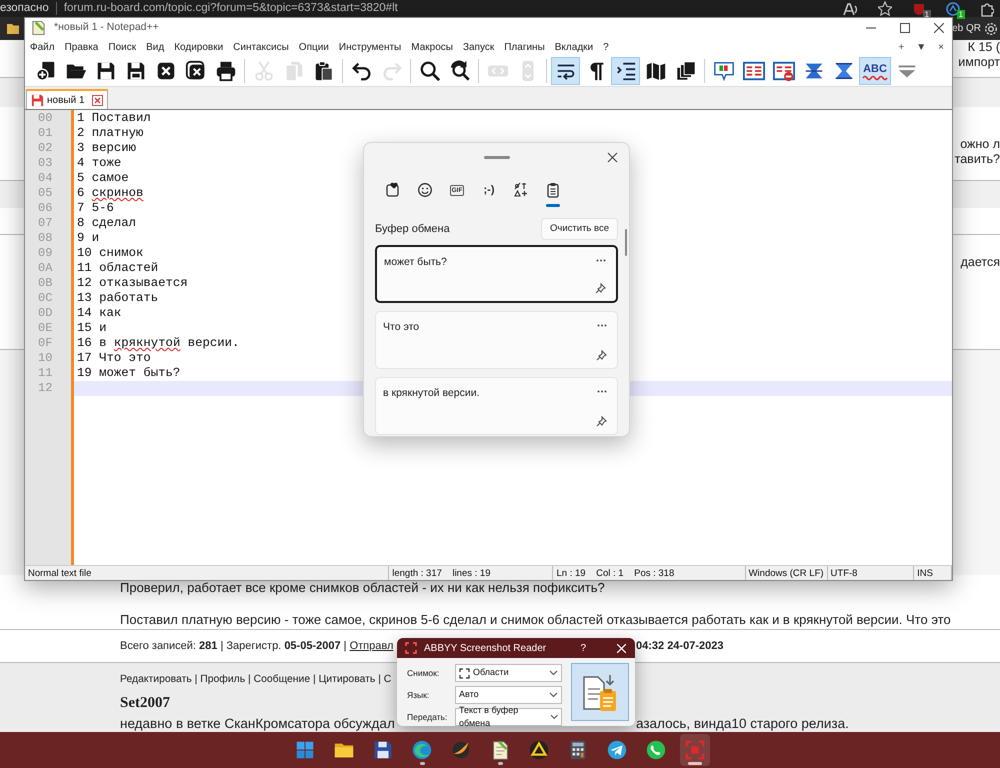 This screenshot has width=1000, height=768. I want to click on menu-item: Плагины, so click(524, 47).